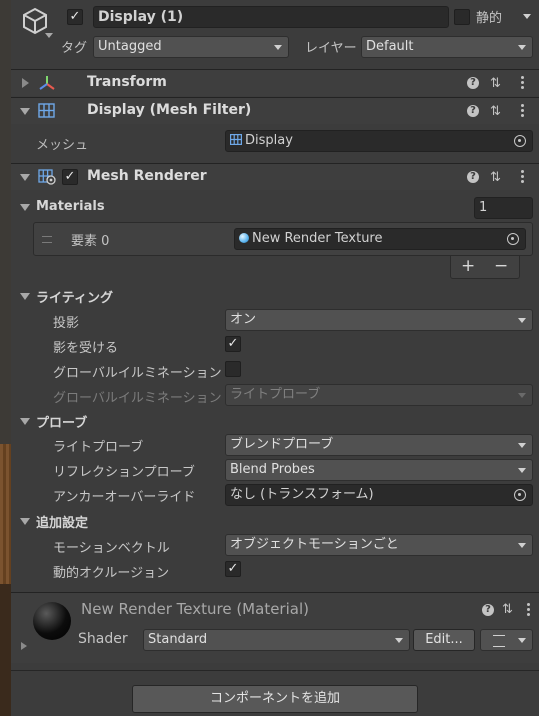 Image resolution: width=539 pixels, height=716 pixels. I want to click on tag-value: Untagged, so click(130, 46).